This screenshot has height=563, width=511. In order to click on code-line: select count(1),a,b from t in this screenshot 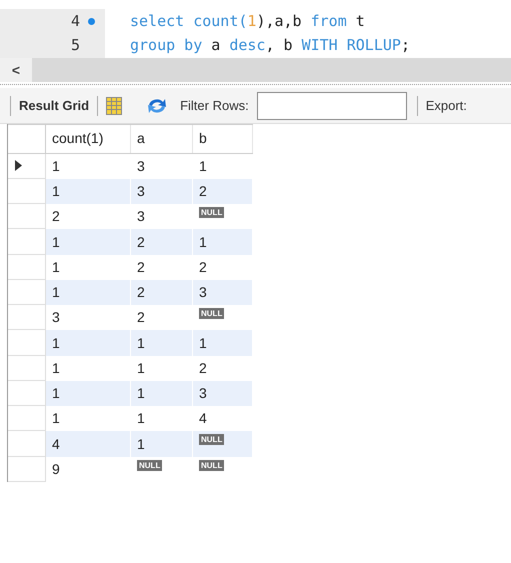, I will do `click(248, 21)`.